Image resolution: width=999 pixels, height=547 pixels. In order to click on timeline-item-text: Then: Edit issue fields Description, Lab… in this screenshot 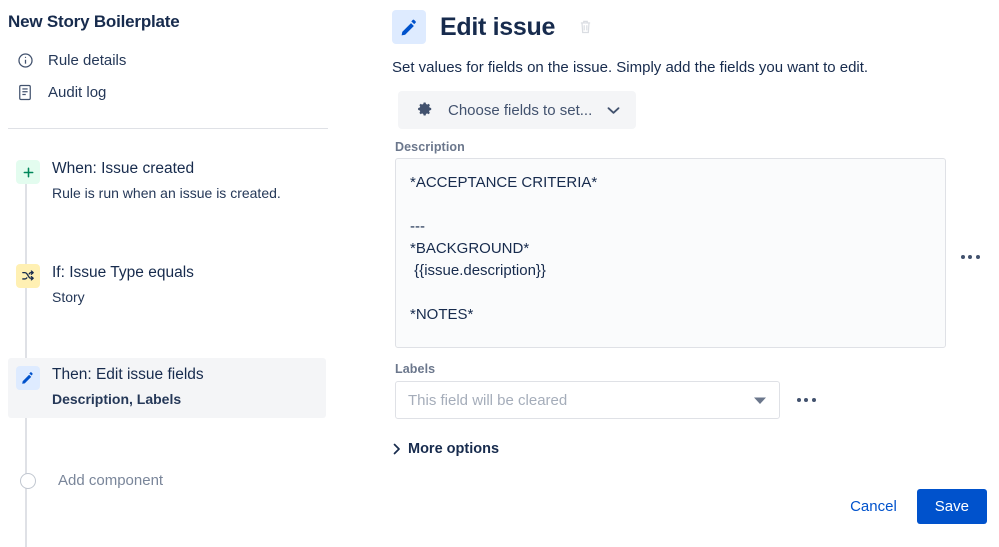, I will do `click(128, 387)`.